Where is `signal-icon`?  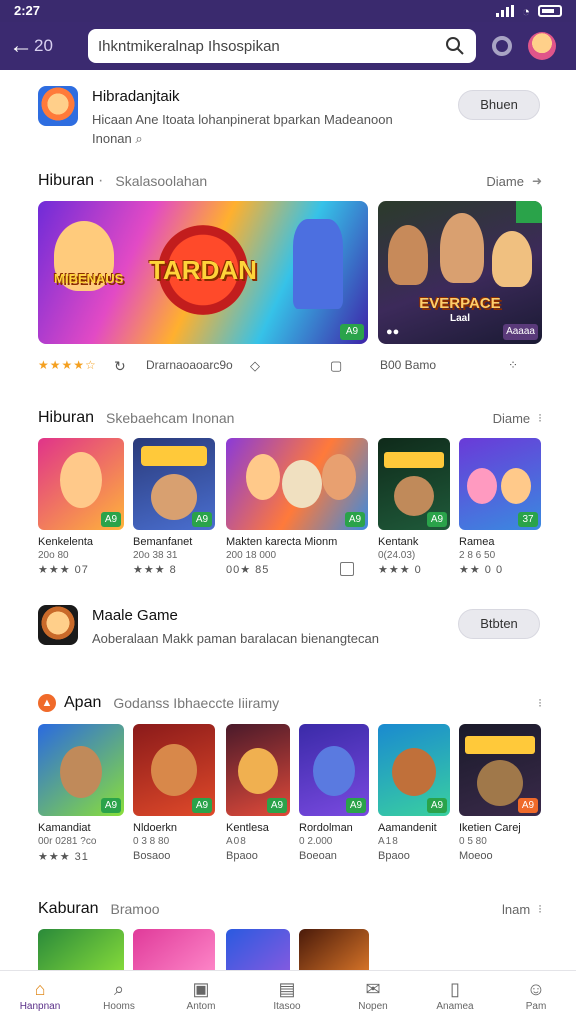 signal-icon is located at coordinates (505, 11).